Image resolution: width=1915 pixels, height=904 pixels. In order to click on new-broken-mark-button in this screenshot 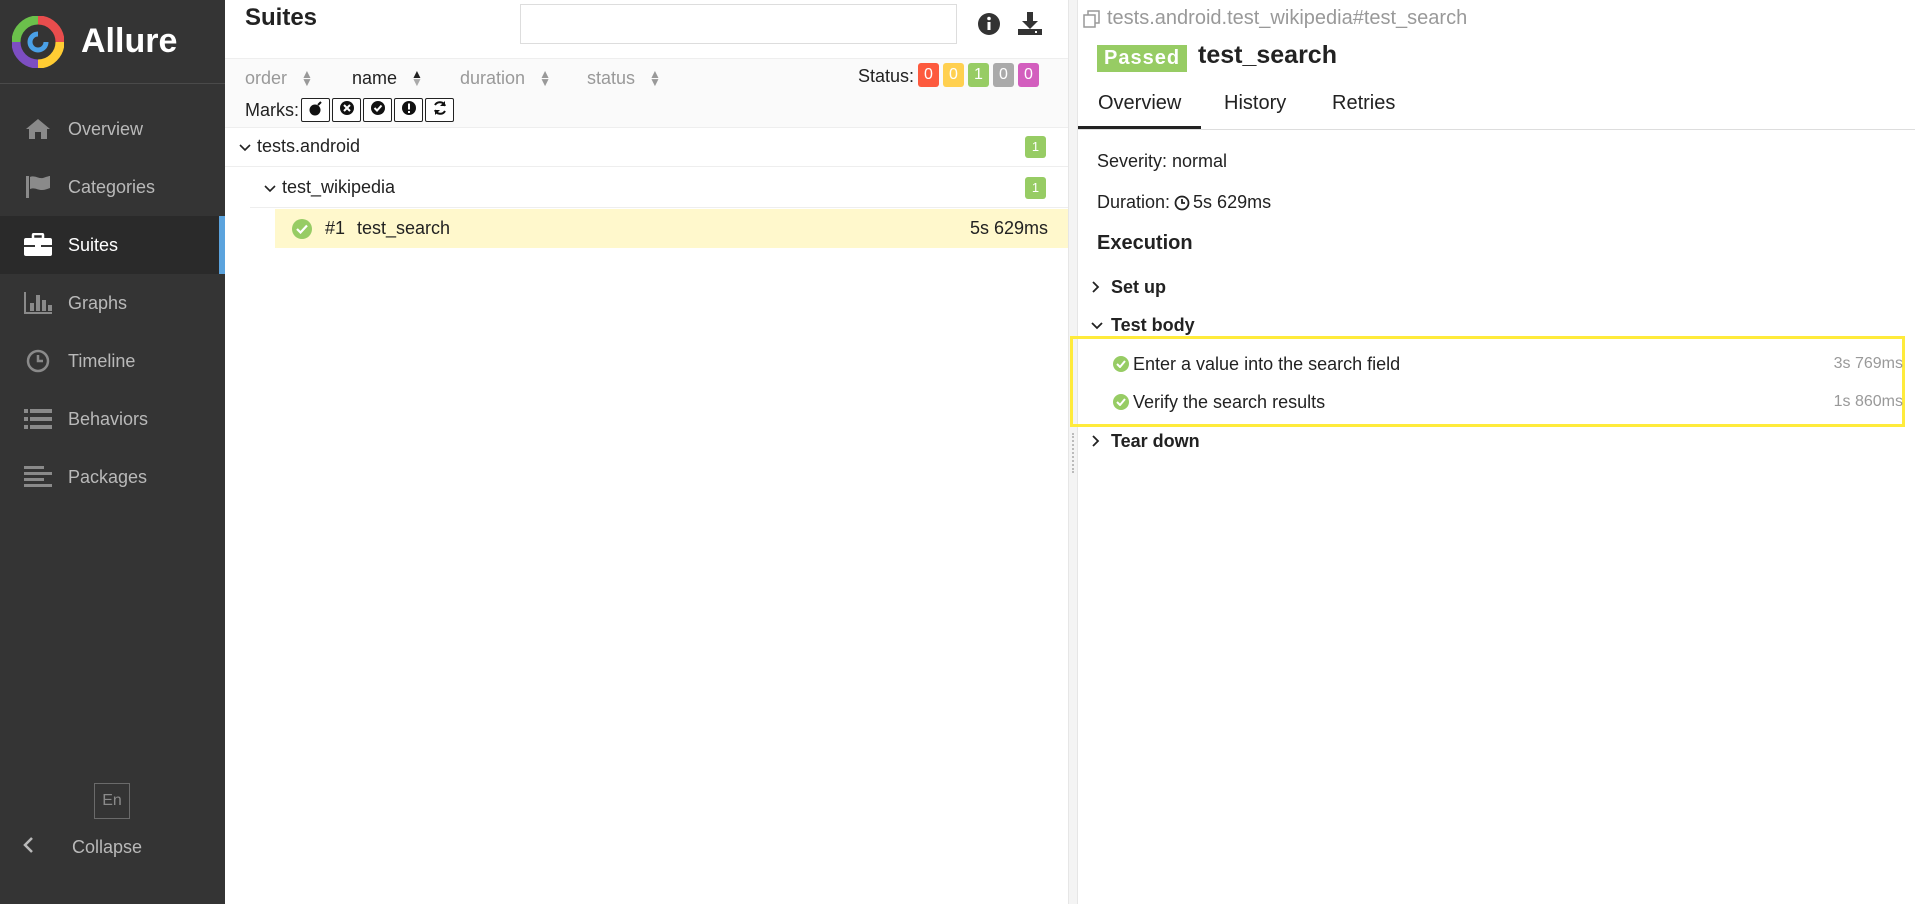, I will do `click(408, 110)`.